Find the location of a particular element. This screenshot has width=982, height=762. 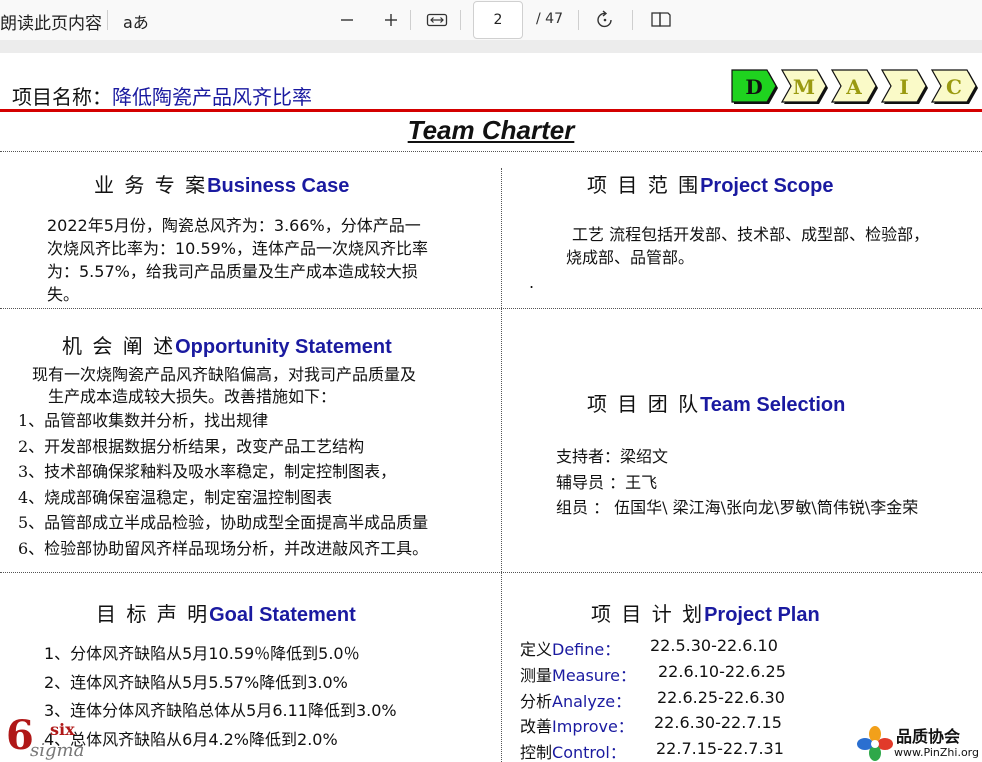

opportunity-heading: 机 会 阐 述Opportunity Statement is located at coordinates (227, 344).